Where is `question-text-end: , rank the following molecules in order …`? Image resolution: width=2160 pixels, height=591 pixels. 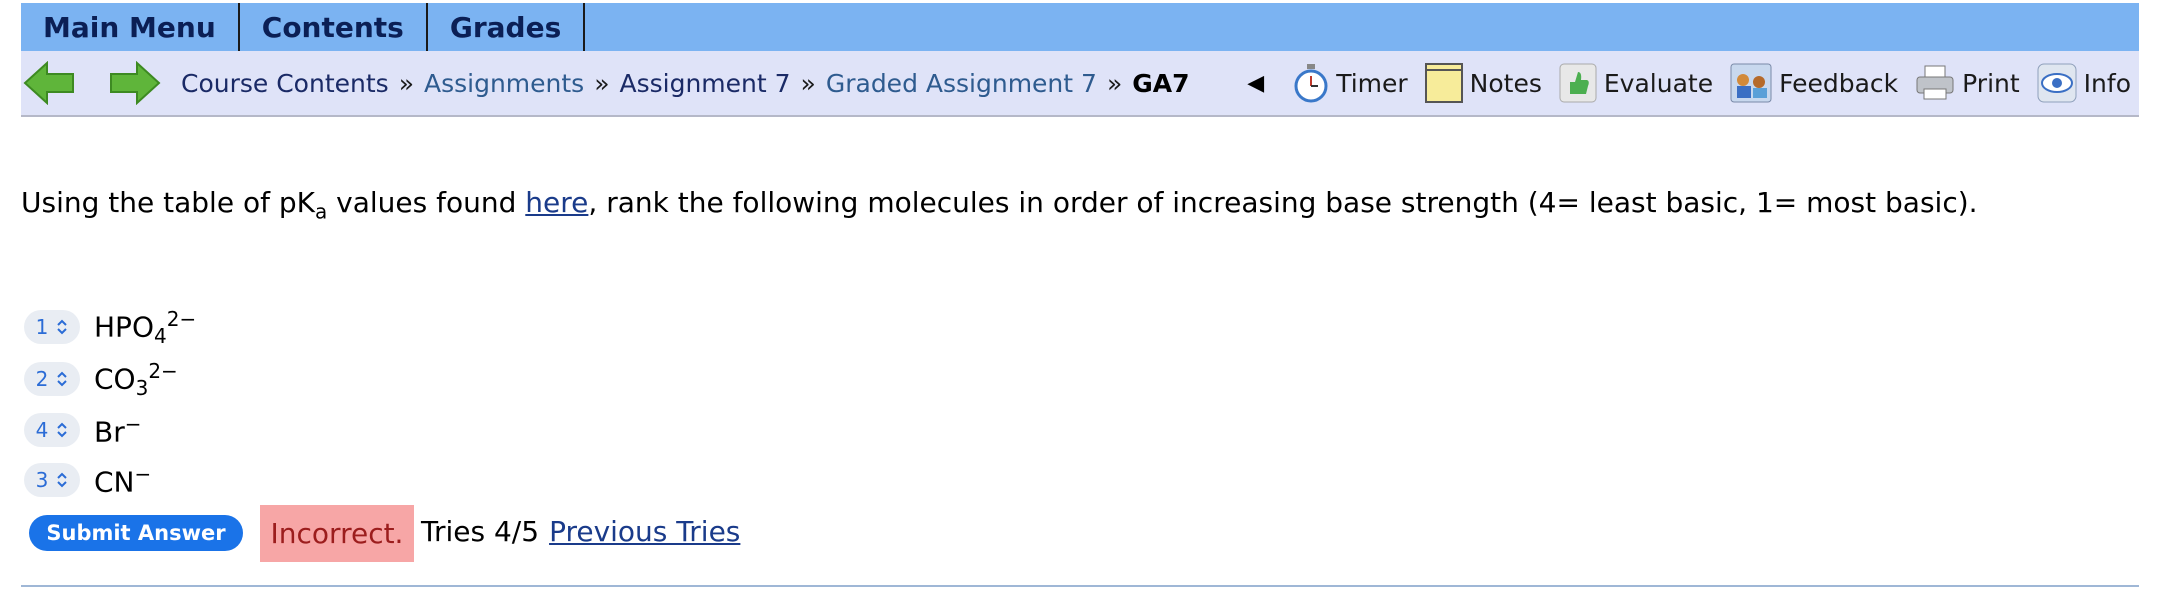 question-text-end: , rank the following molecules in order … is located at coordinates (1283, 202).